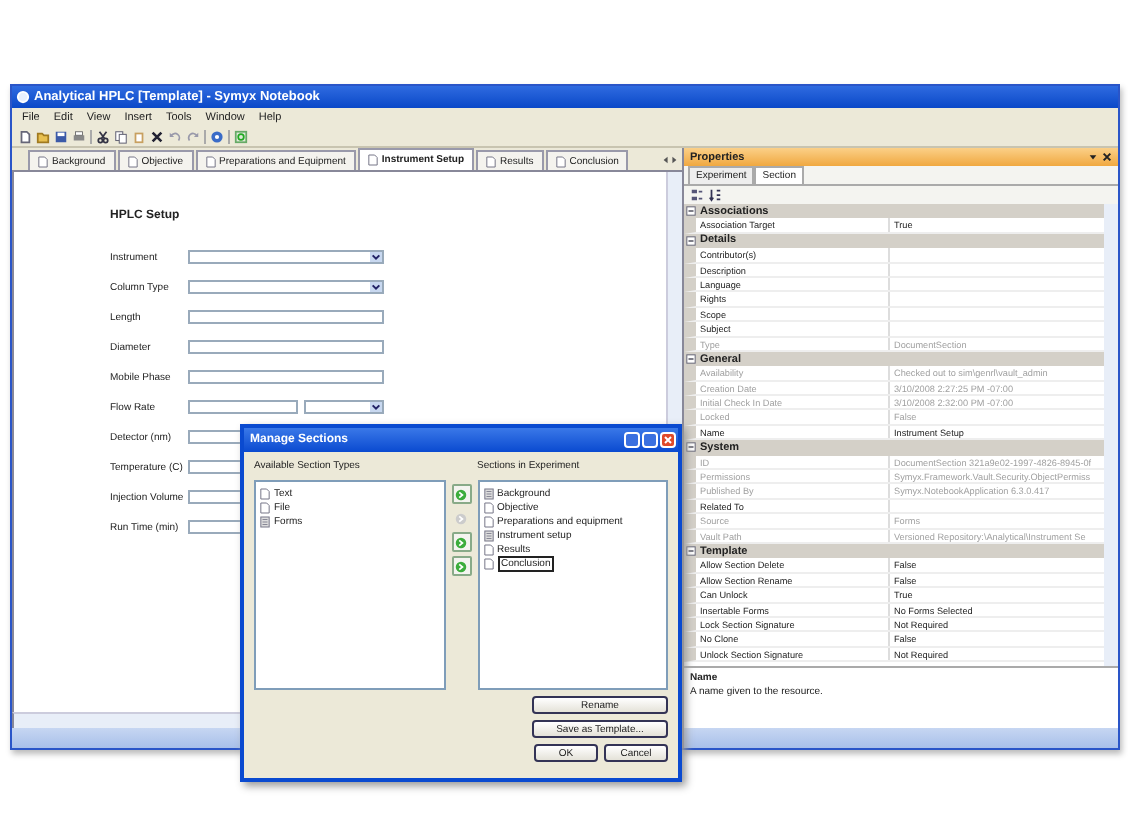 This screenshot has width=1128, height=822. Describe the element at coordinates (1107, 157) in the screenshot. I see `close-icon` at that location.